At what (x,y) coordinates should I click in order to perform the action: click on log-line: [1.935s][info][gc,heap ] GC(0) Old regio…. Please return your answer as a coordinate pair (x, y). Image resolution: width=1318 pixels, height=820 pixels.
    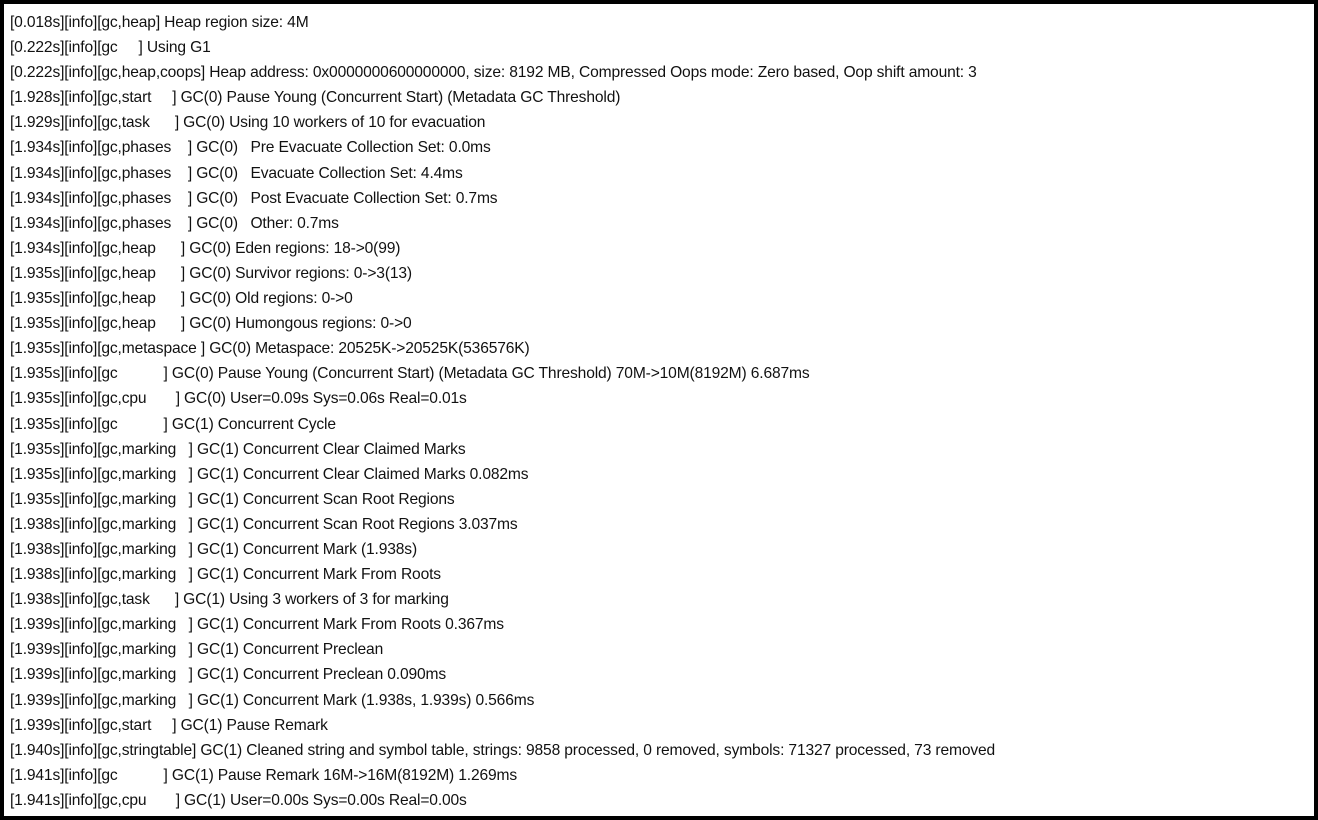
    Looking at the image, I should click on (181, 299).